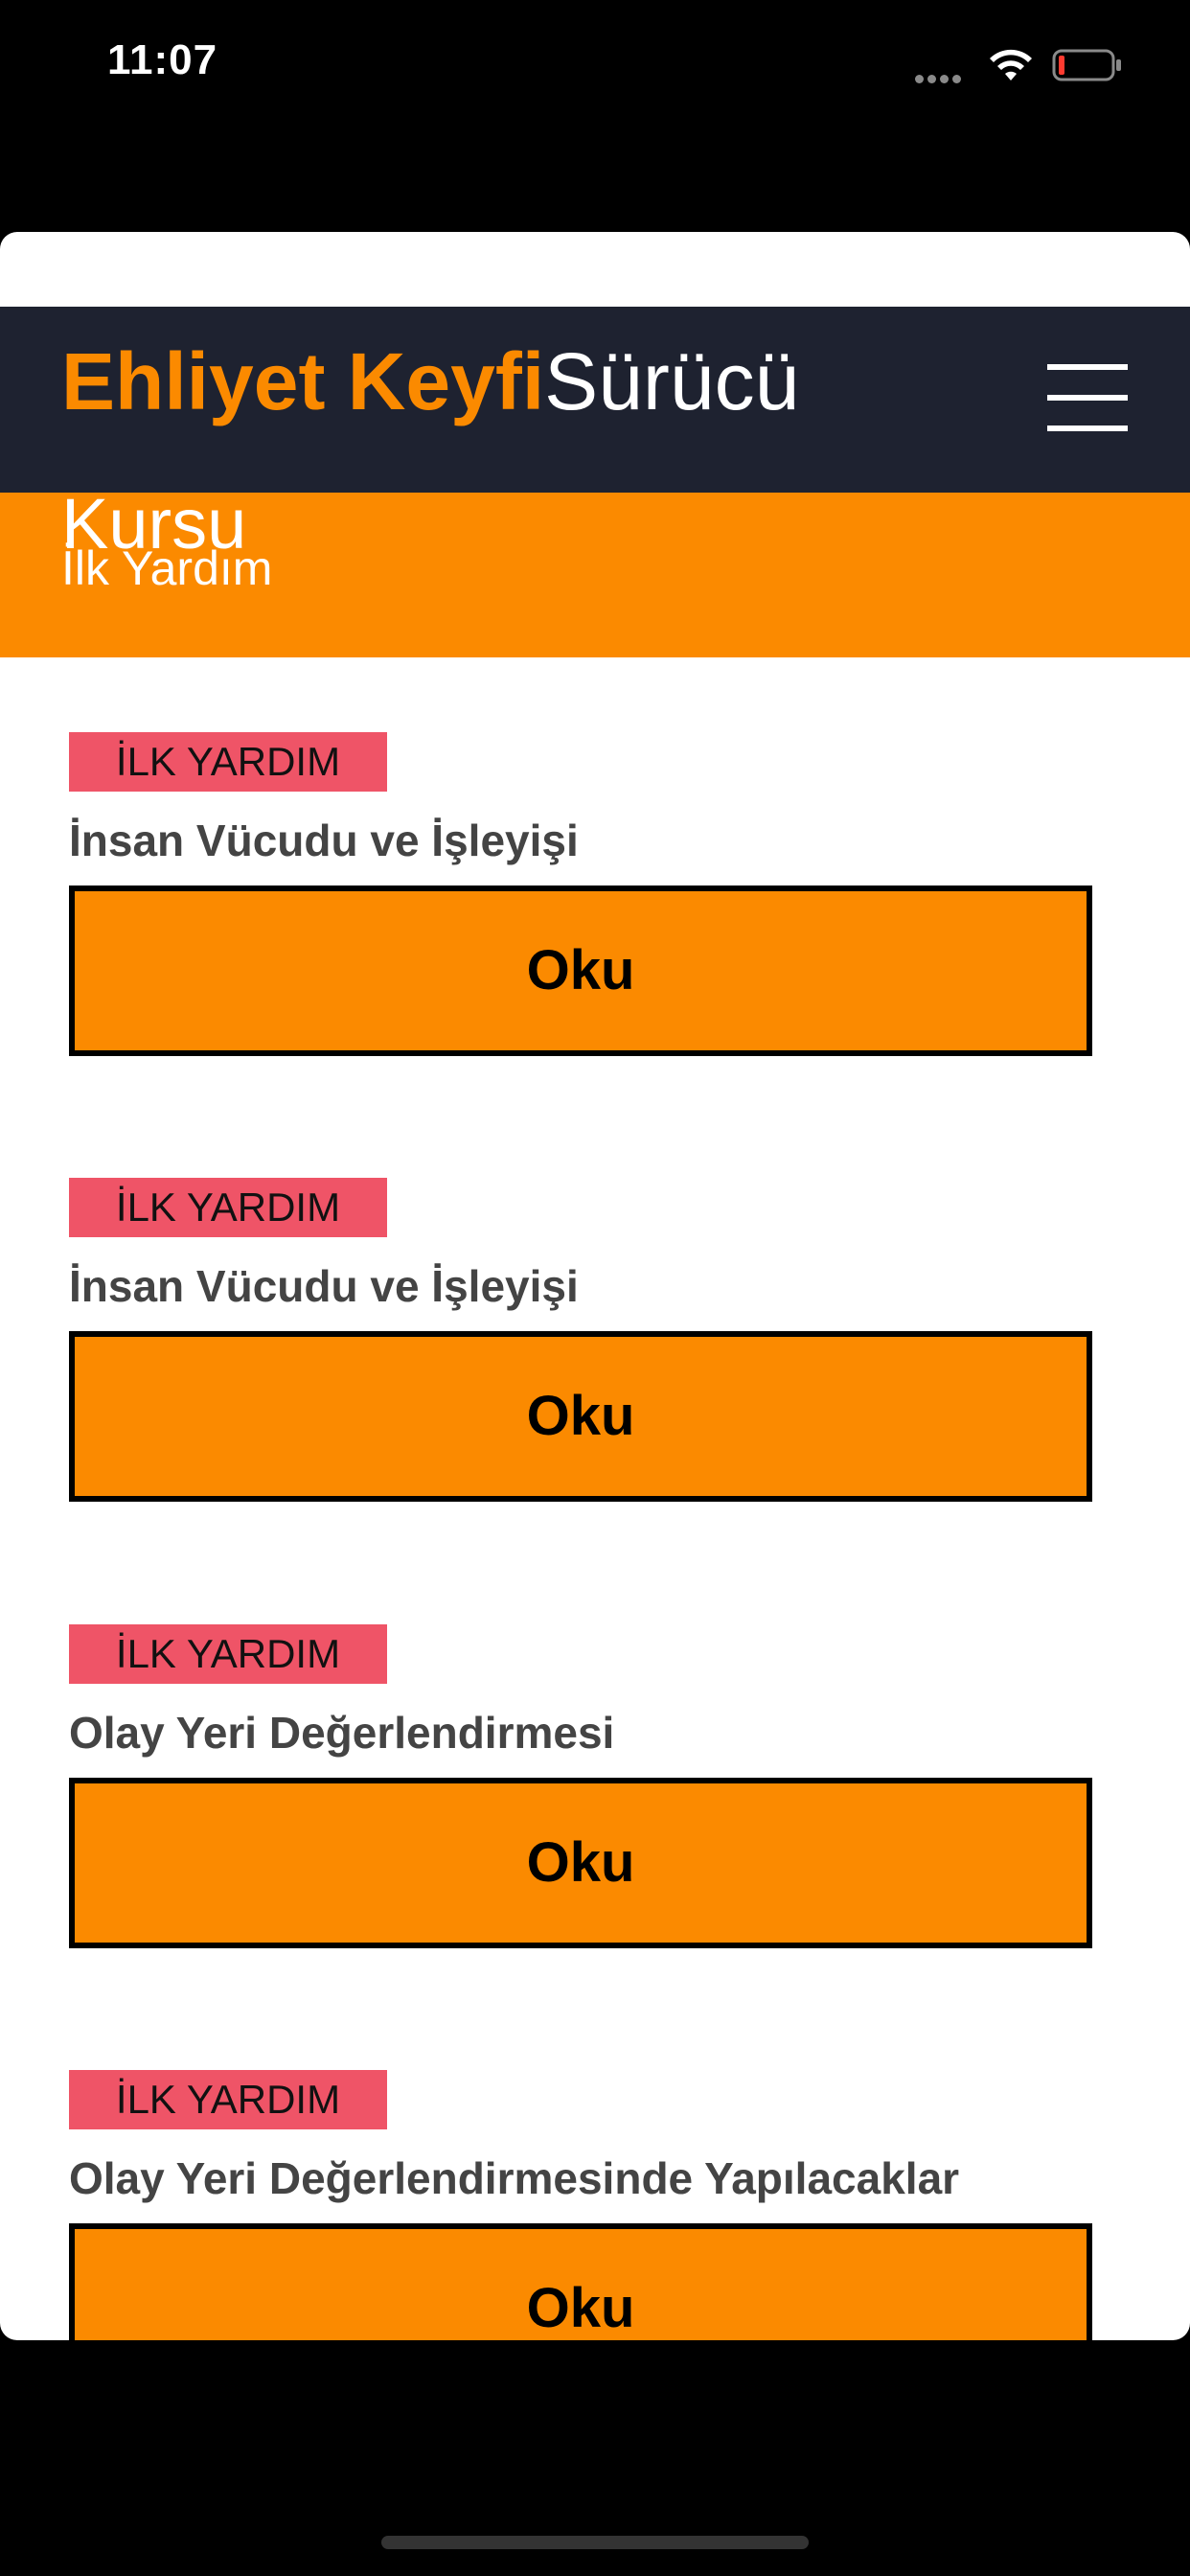  Describe the element at coordinates (167, 568) in the screenshot. I see `subtitle-category: İlk Yardım` at that location.